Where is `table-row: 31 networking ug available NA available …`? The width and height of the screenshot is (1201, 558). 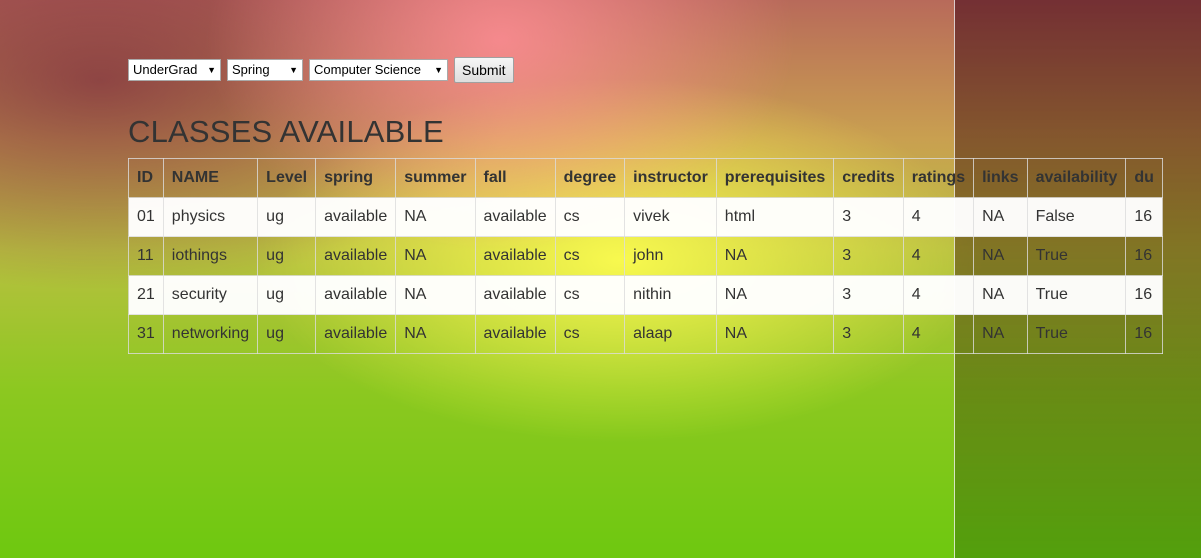
table-row: 31 networking ug available NA available … is located at coordinates (645, 334).